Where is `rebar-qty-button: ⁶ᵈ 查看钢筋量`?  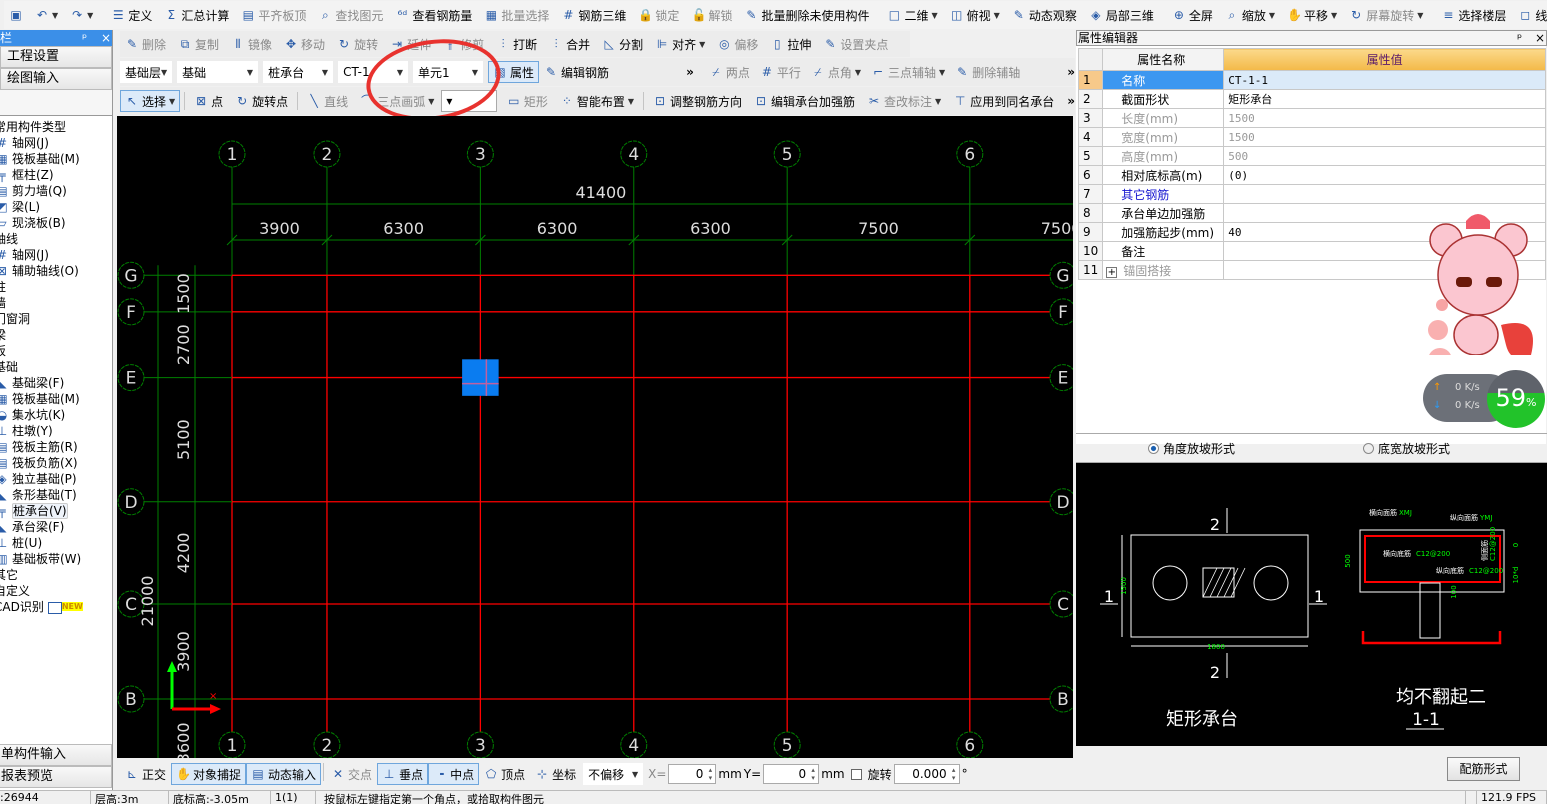 rebar-qty-button: ⁶ᵈ 查看钢筋量 is located at coordinates (433, 15).